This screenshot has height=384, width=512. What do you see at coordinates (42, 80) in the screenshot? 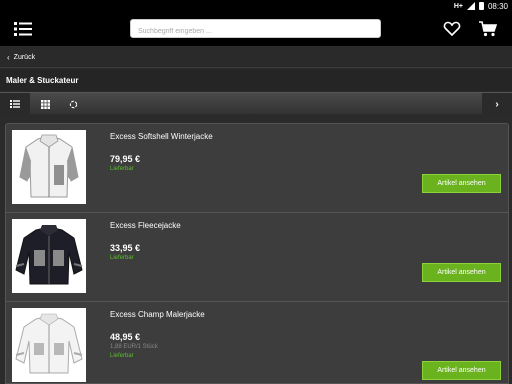
I see `page-title: Maler & Stuckateur` at bounding box center [42, 80].